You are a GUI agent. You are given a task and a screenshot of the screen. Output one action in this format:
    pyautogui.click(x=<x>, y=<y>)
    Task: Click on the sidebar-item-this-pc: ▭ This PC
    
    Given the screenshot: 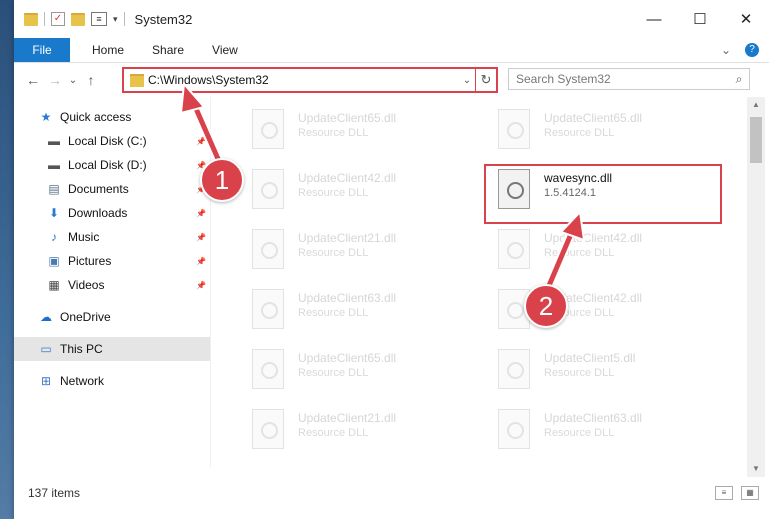 What is the action you would take?
    pyautogui.click(x=112, y=349)
    